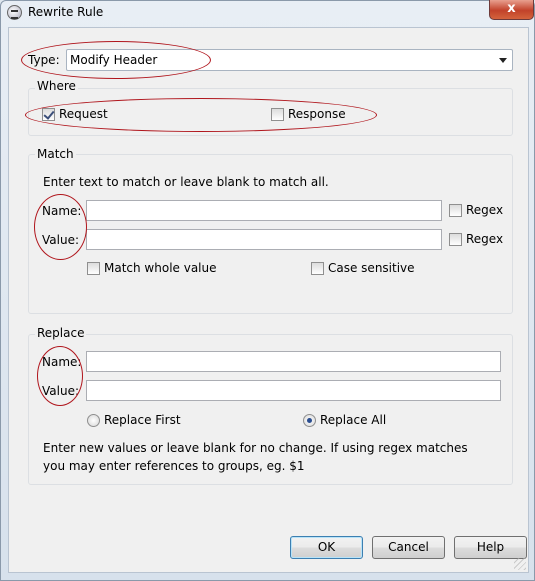 This screenshot has height=581, width=535. I want to click on resize-grip, so click(520, 564).